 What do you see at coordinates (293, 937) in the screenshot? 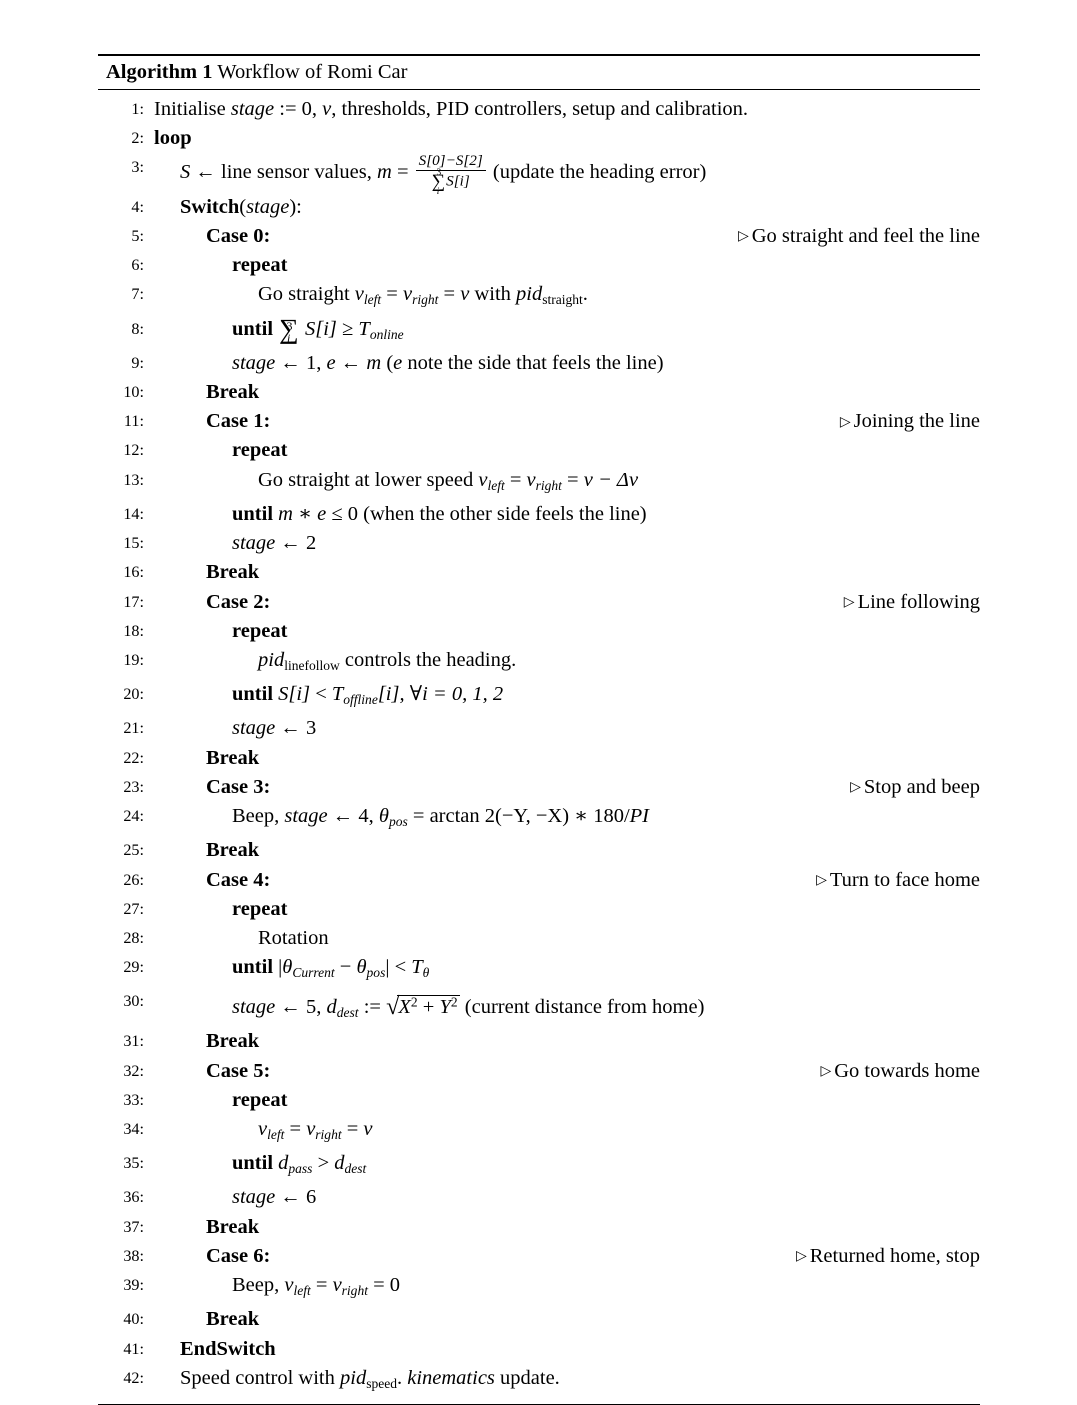
I see `text-rotation: Rotation` at bounding box center [293, 937].